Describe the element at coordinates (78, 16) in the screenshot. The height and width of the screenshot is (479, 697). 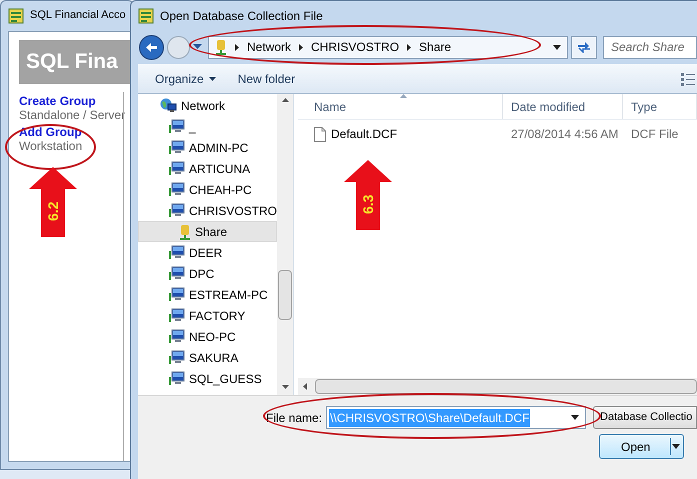
I see `window-title: SQL Financial Acco` at that location.